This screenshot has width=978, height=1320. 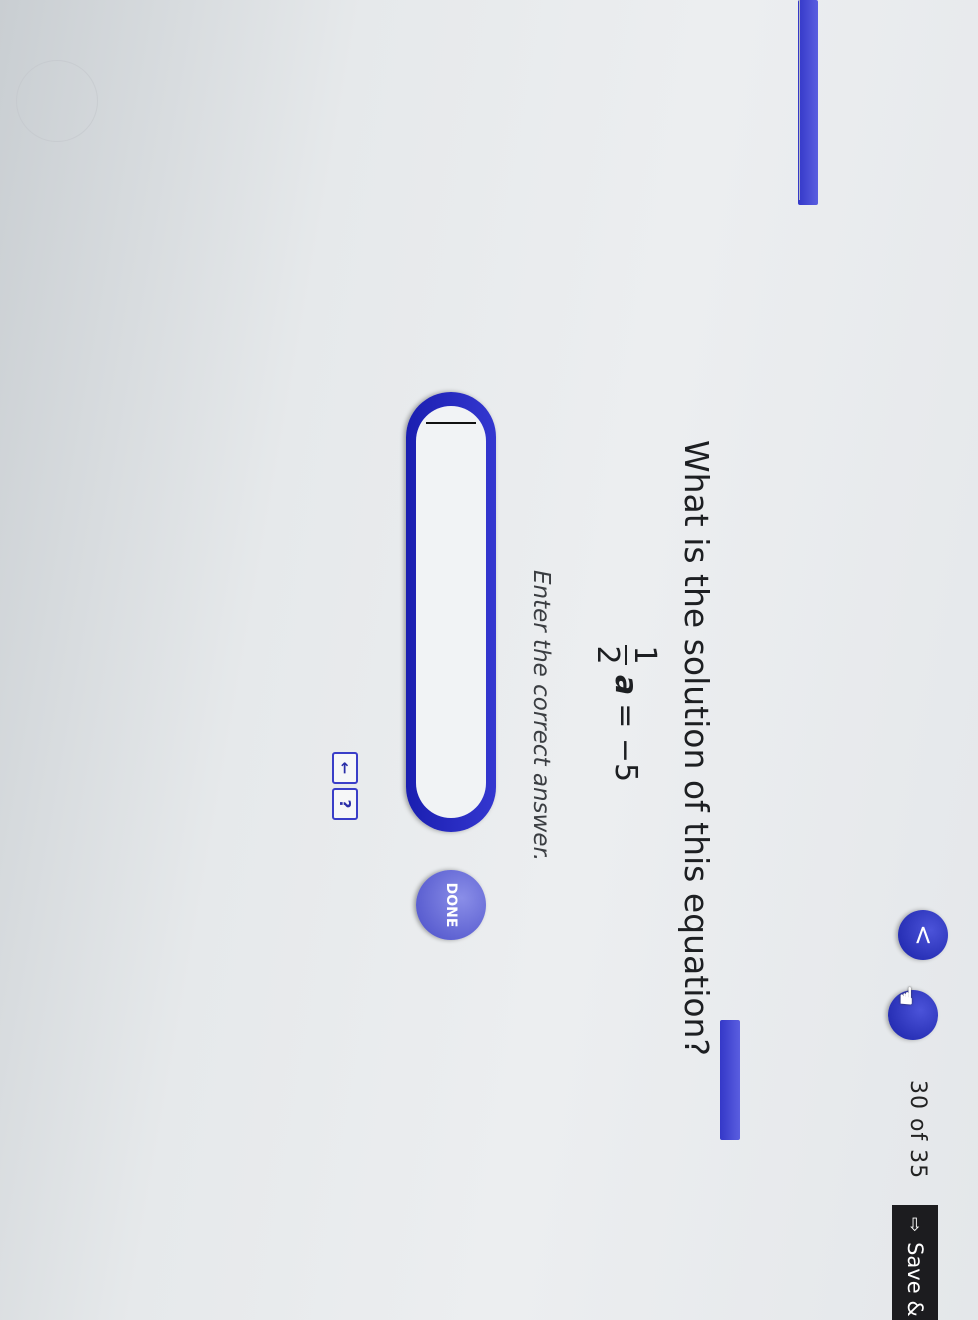 I want to click on save-button: ⇨ Save &, so click(x=915, y=1262).